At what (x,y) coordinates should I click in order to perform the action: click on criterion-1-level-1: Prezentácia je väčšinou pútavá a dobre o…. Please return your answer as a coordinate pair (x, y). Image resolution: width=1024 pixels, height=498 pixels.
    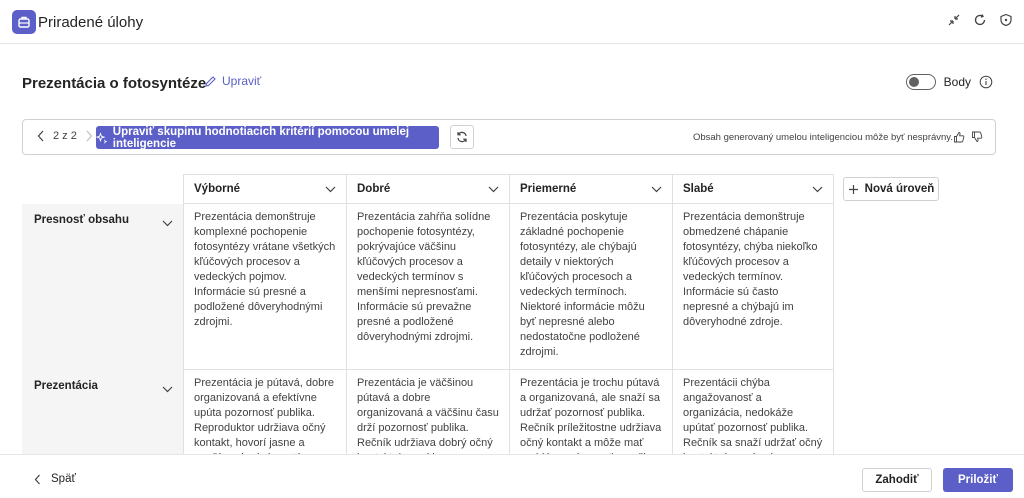
    Looking at the image, I should click on (428, 412).